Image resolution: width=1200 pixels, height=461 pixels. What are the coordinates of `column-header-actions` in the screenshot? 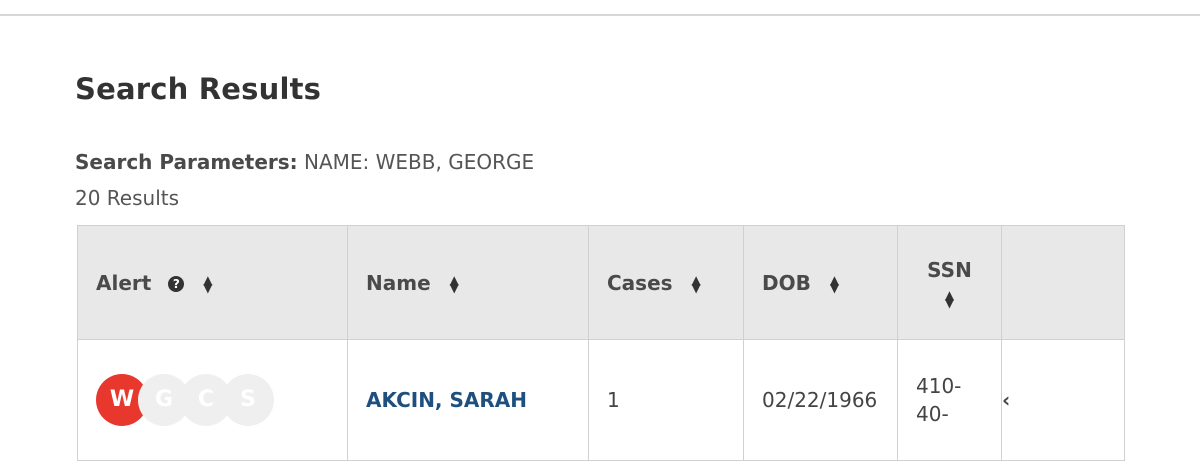 It's located at (1063, 282).